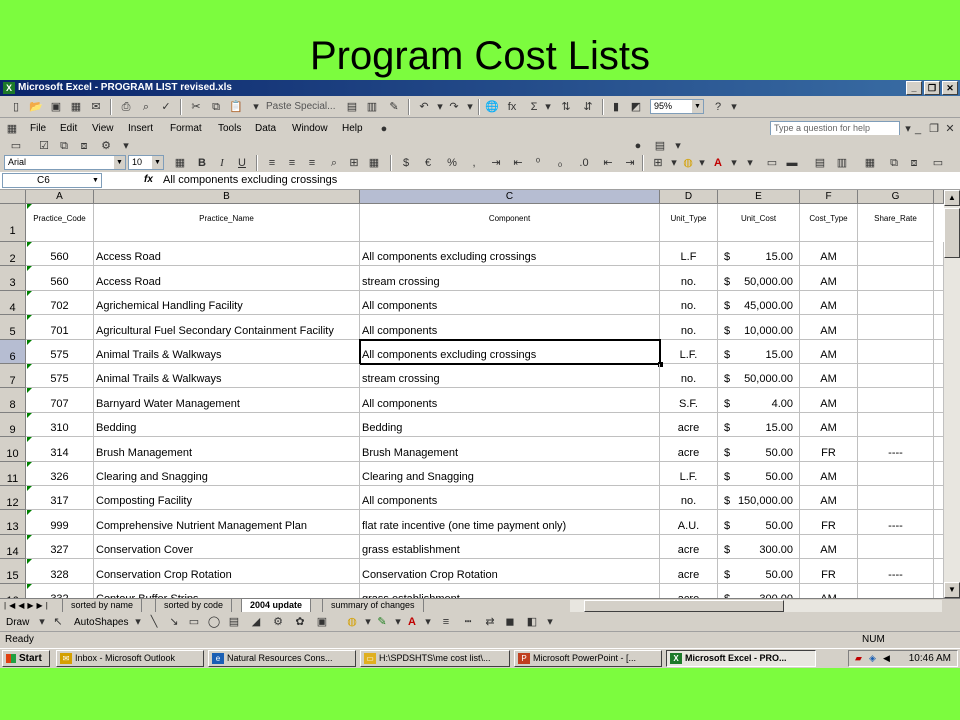 The width and height of the screenshot is (960, 720). Describe the element at coordinates (13, 278) in the screenshot. I see `row-header-3: 3` at that location.